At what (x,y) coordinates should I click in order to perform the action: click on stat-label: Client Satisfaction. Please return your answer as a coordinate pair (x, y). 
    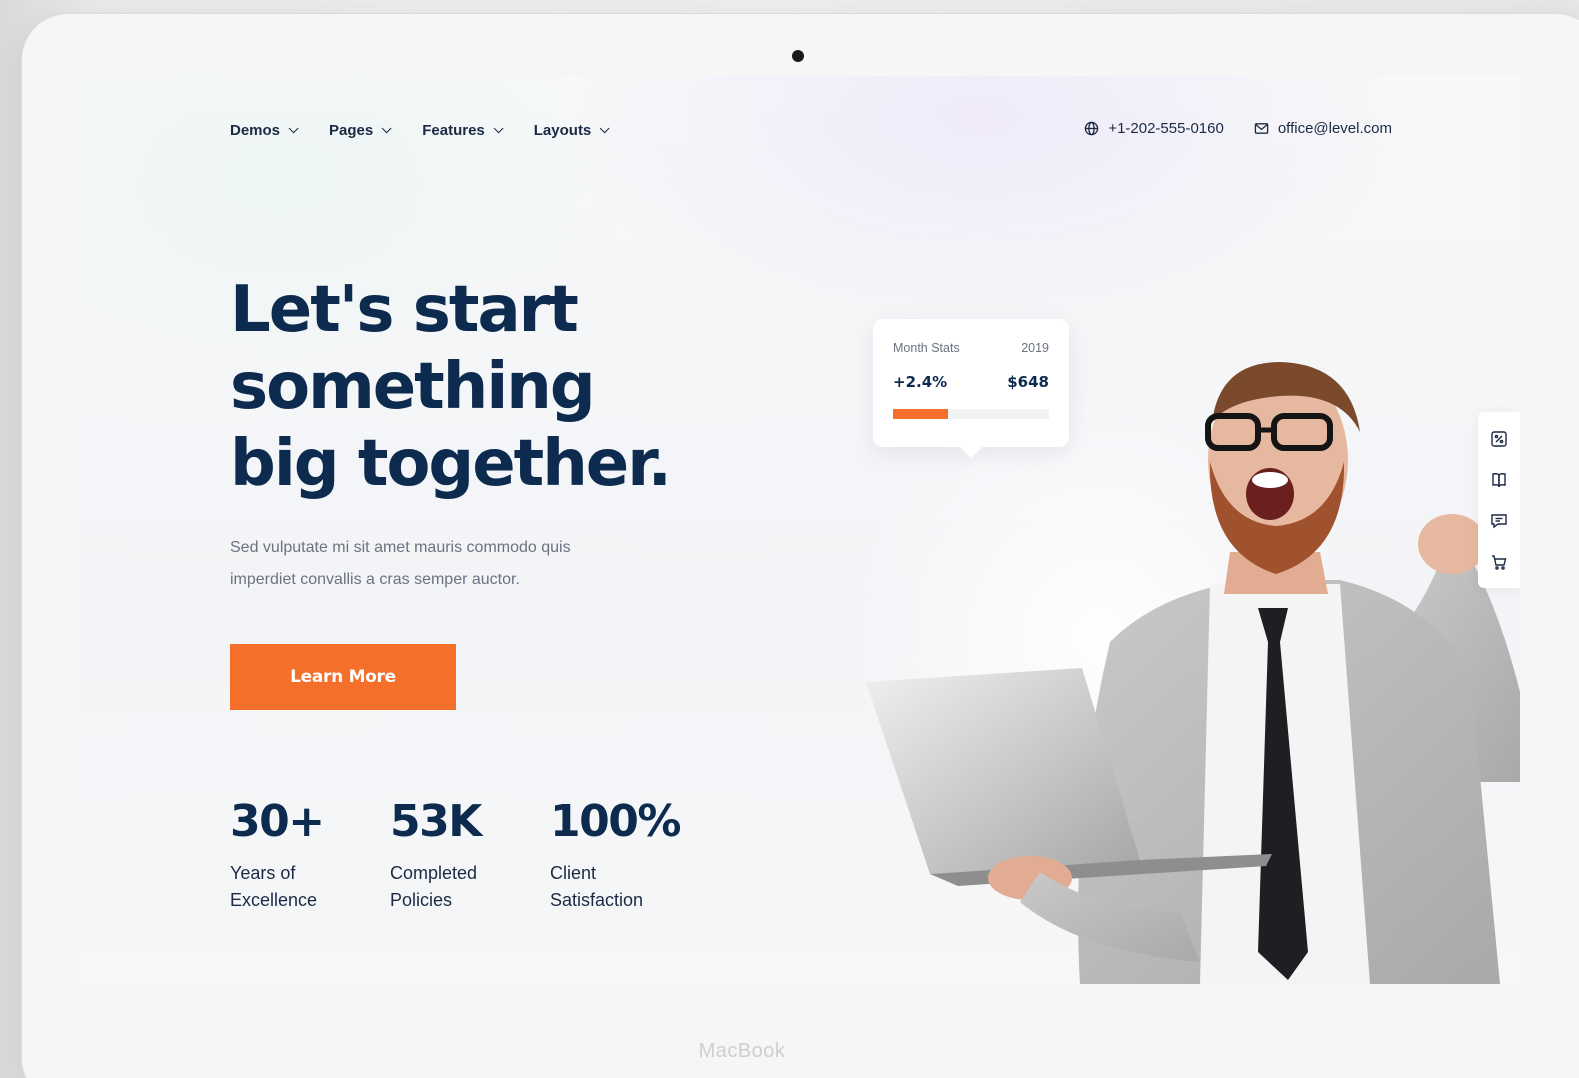
    Looking at the image, I should click on (610, 887).